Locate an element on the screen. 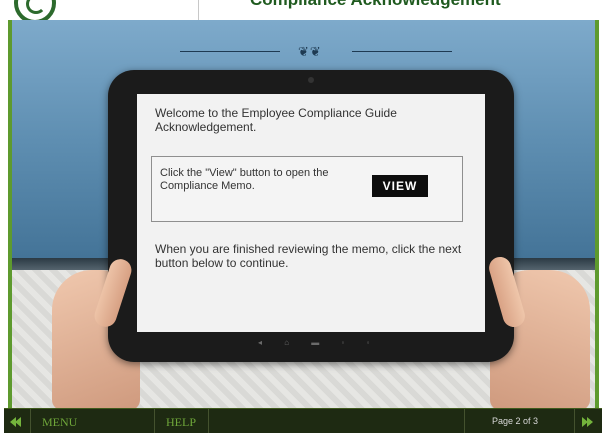 Image resolution: width=602 pixels, height=433 pixels. menu-button: MENU is located at coordinates (59, 422).